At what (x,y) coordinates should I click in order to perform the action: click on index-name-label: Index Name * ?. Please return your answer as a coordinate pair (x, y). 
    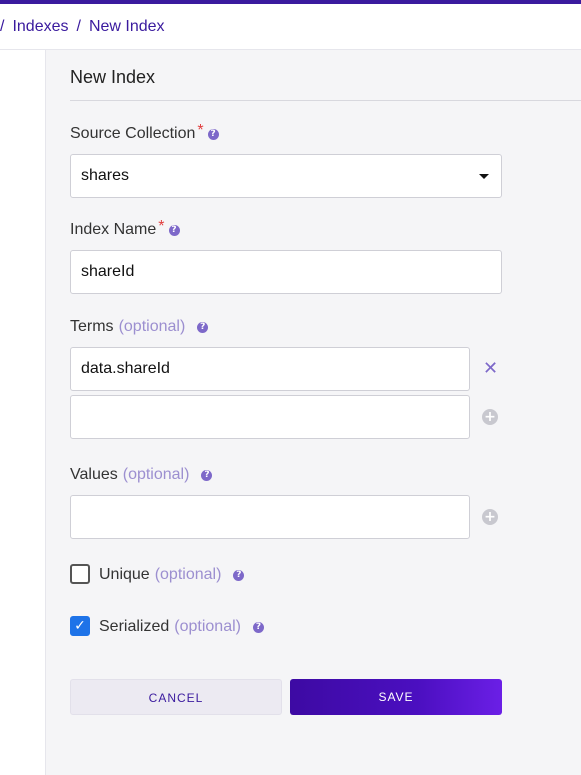
    Looking at the image, I should click on (125, 228).